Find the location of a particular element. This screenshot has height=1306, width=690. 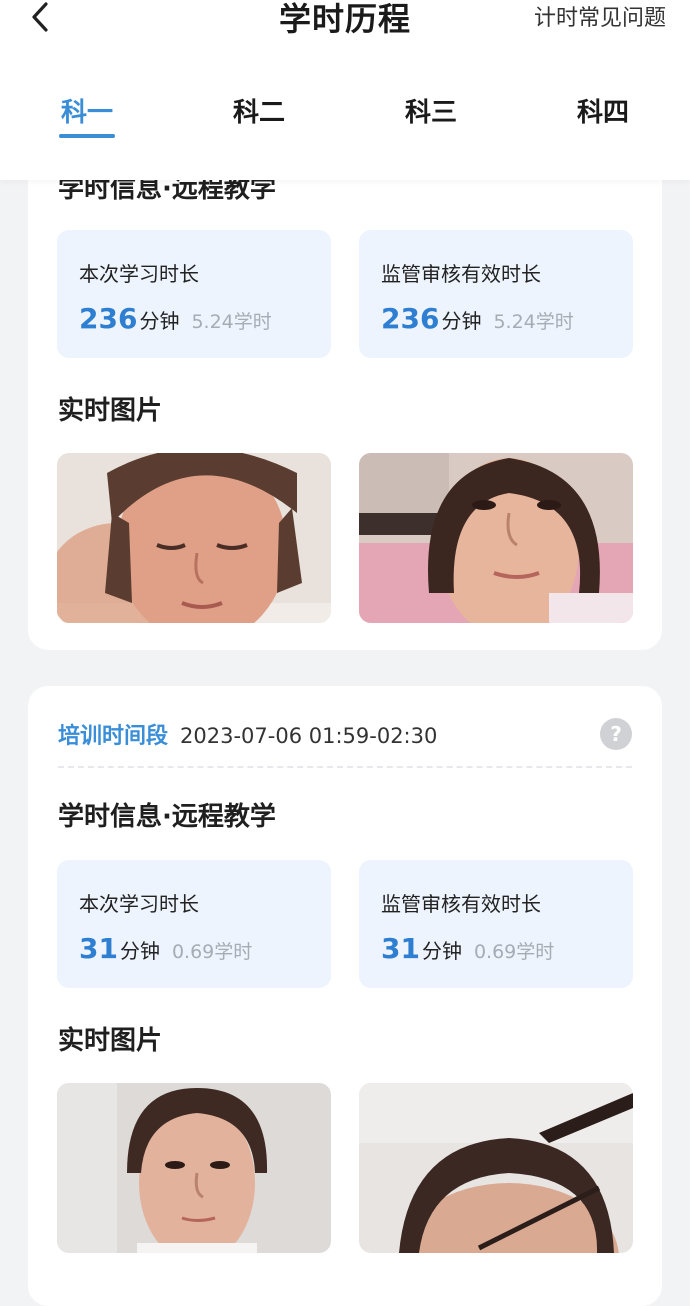

verified-duration-value: 31 分钟 0.69学时 is located at coordinates (467, 948).